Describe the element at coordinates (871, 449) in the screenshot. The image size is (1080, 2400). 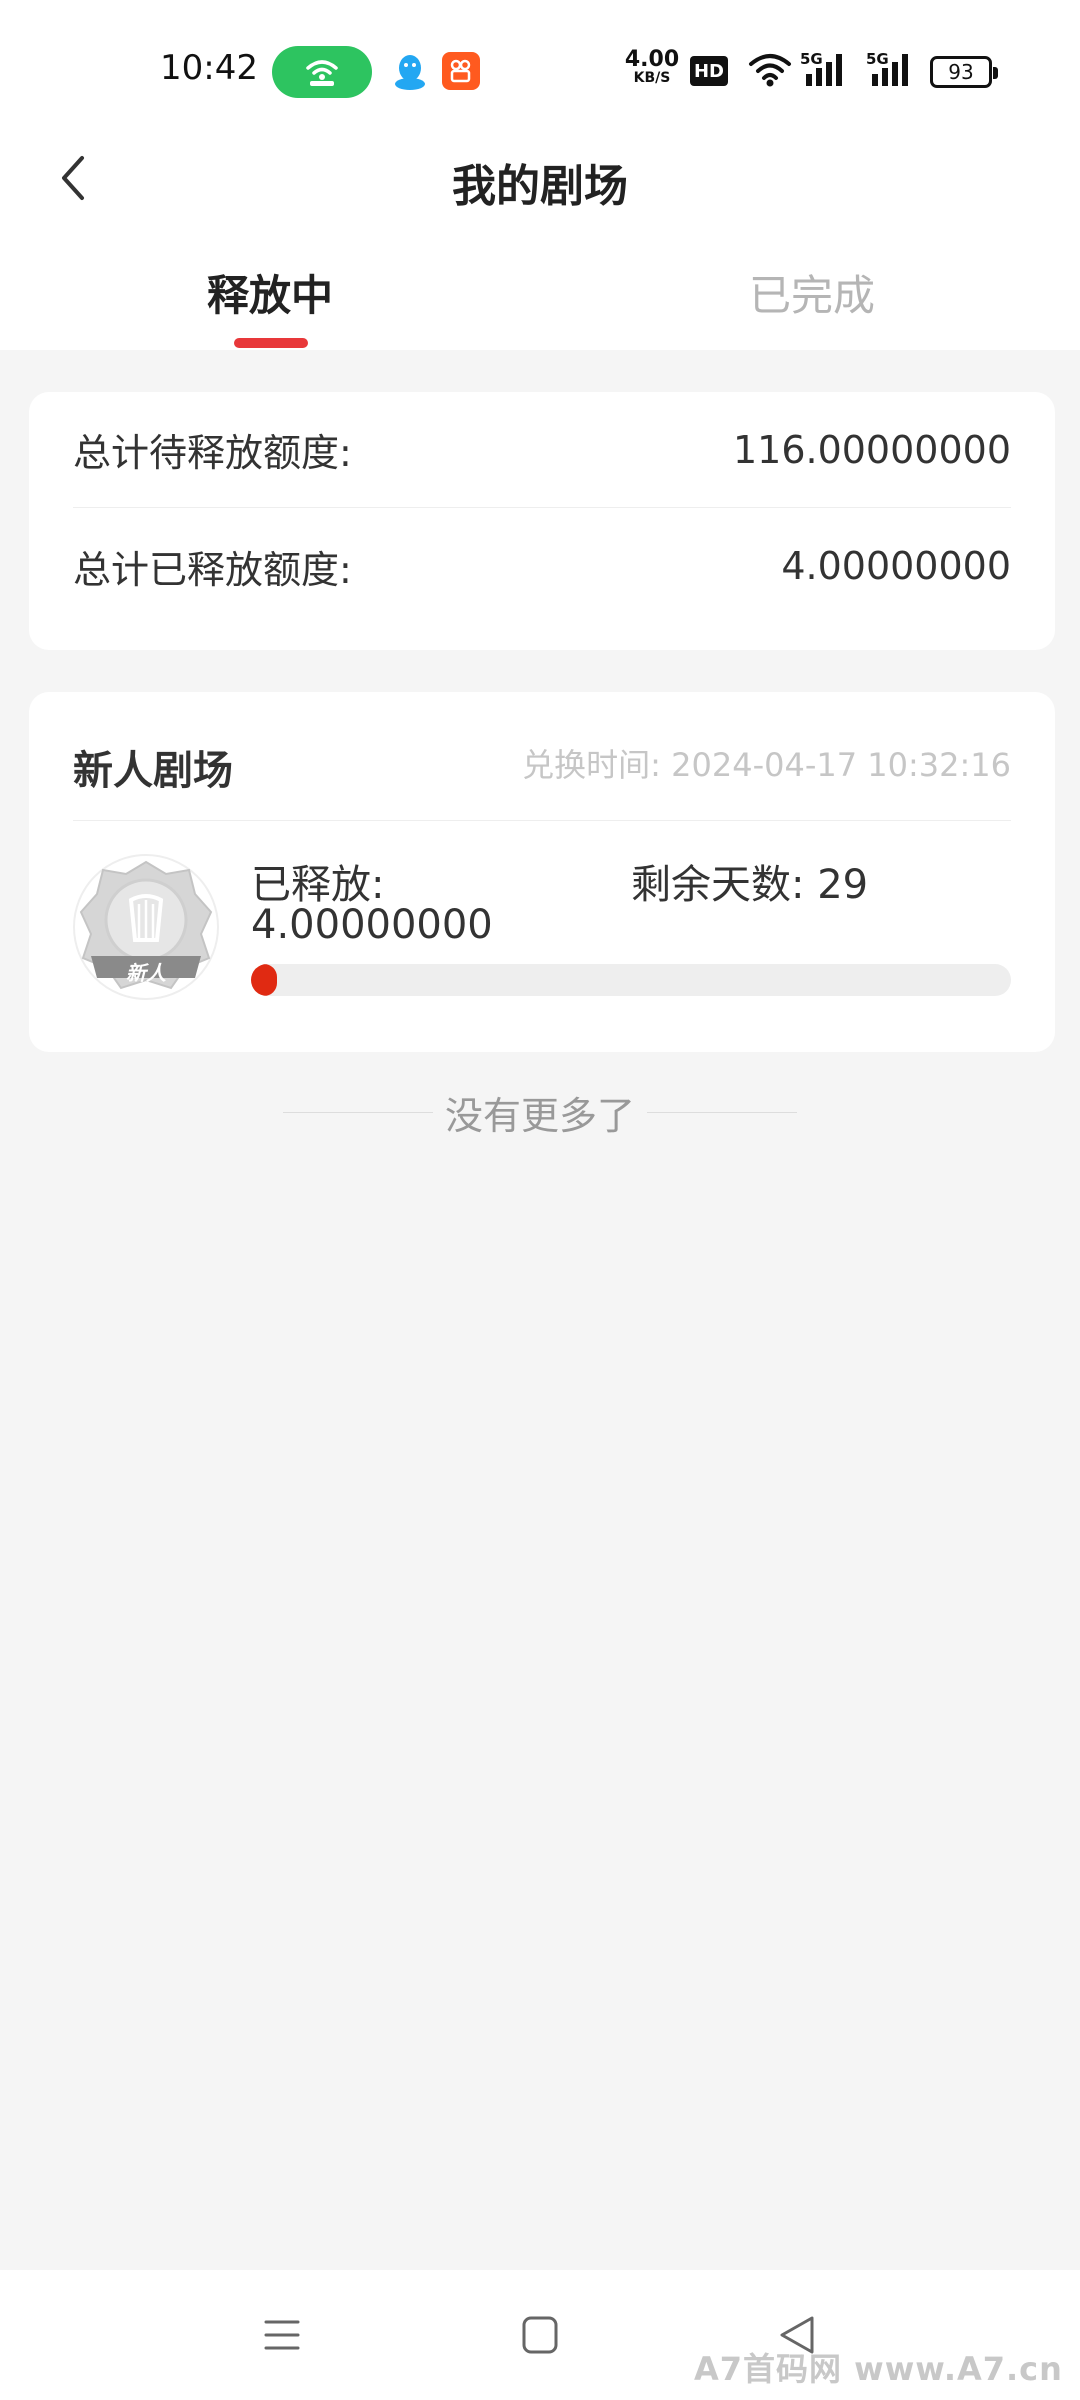
I see `pending-value: 116.00000000` at that location.